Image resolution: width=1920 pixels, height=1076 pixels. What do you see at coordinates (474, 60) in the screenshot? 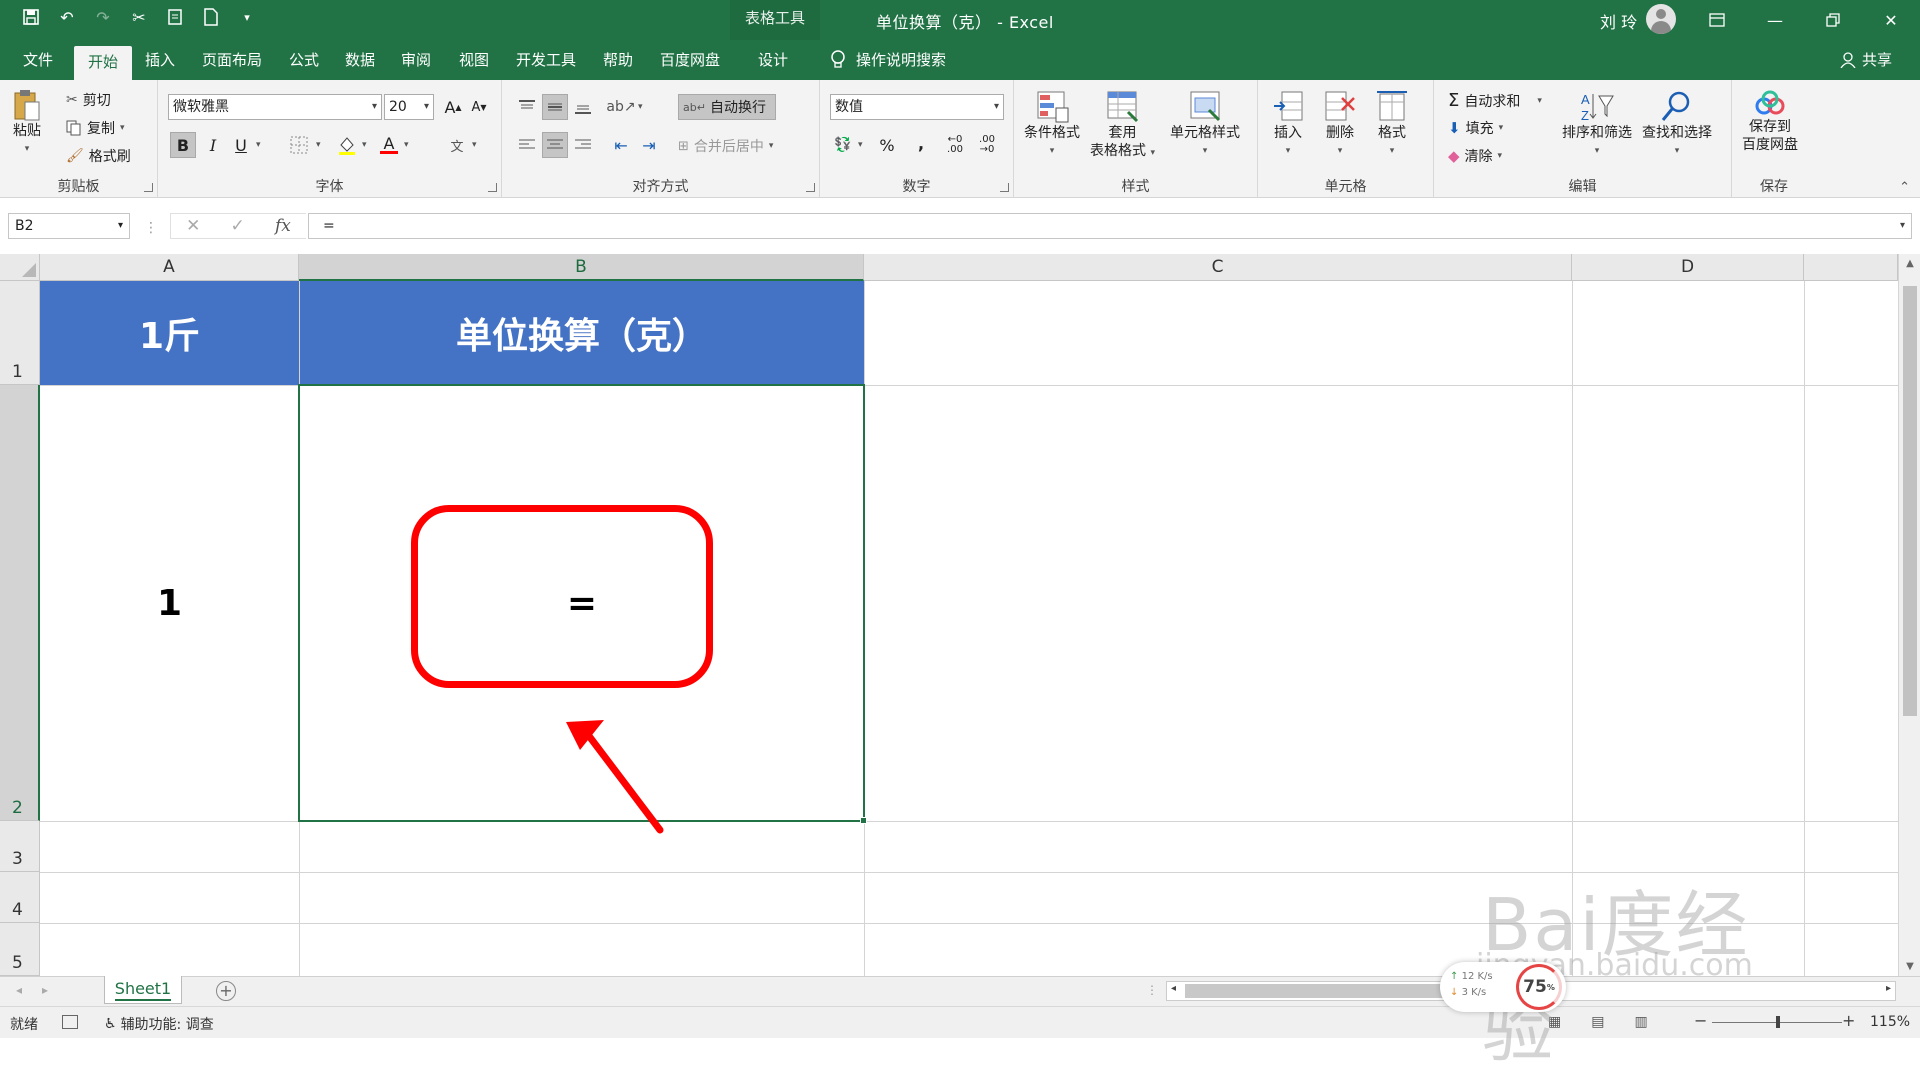
I see `tab-view: 视图` at bounding box center [474, 60].